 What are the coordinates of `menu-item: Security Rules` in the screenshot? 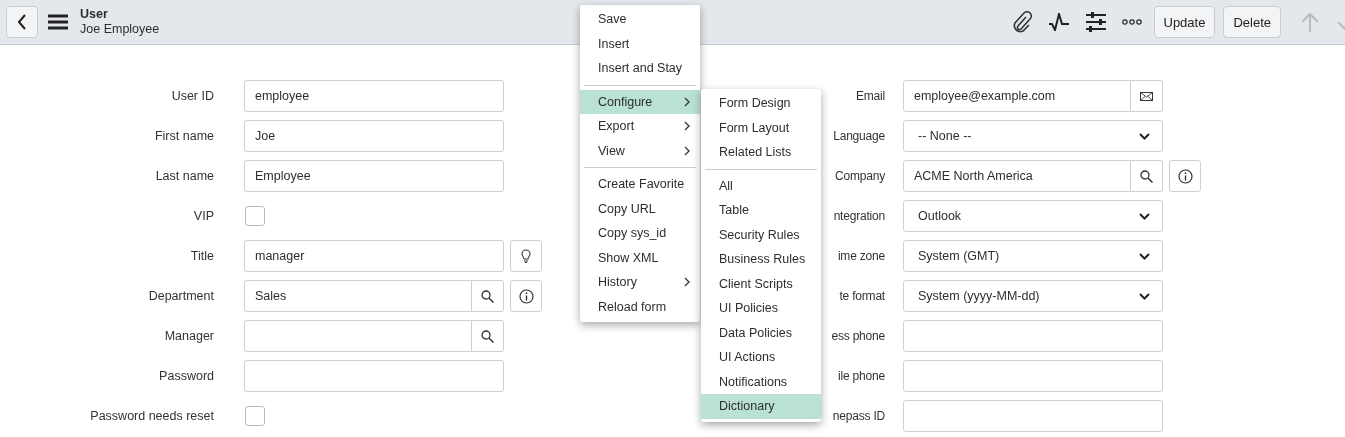 It's located at (761, 234).